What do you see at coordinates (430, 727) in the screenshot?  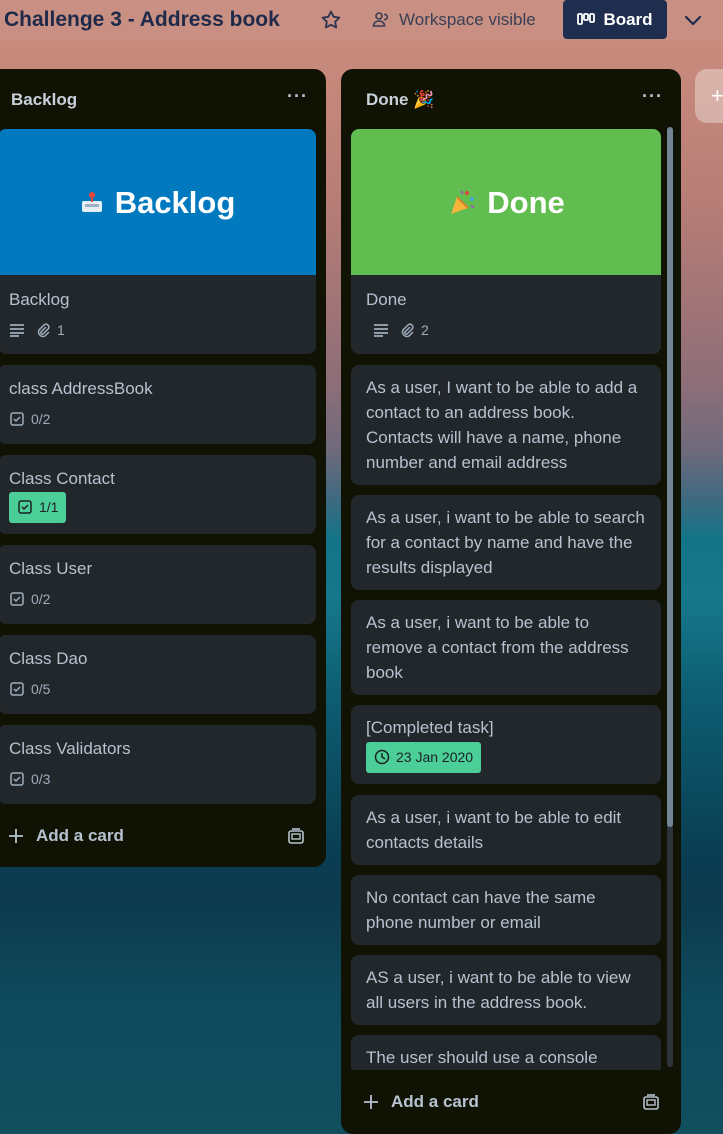 I see `card-title: [Completed task]` at bounding box center [430, 727].